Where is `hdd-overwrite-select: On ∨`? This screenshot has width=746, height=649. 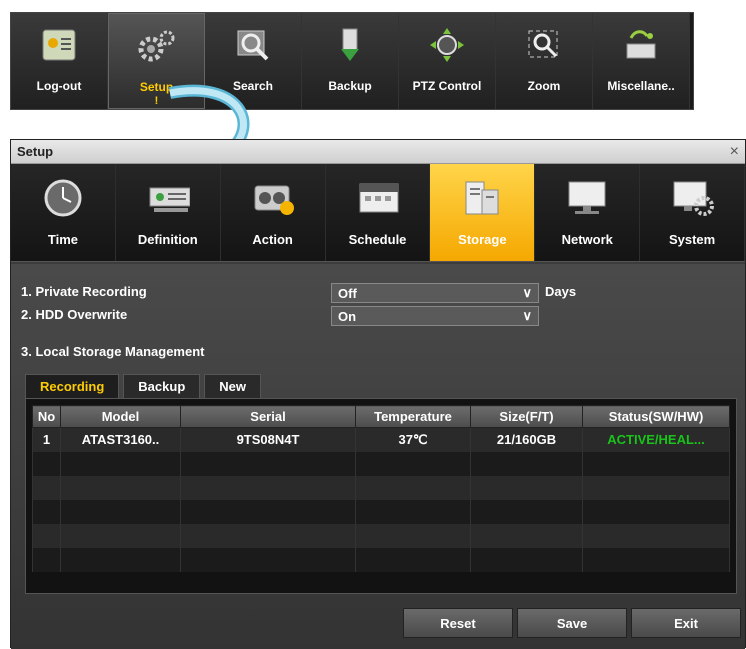 hdd-overwrite-select: On ∨ is located at coordinates (435, 316).